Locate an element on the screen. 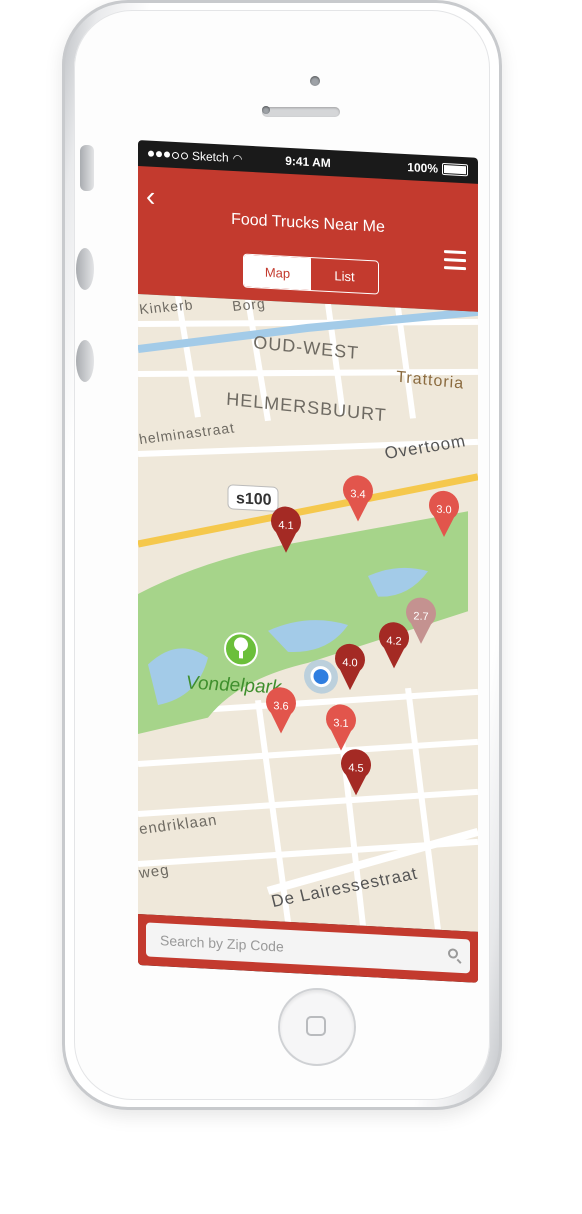 The width and height of the screenshot is (582, 1214). map-pin-rating: 3.6 is located at coordinates (280, 706).